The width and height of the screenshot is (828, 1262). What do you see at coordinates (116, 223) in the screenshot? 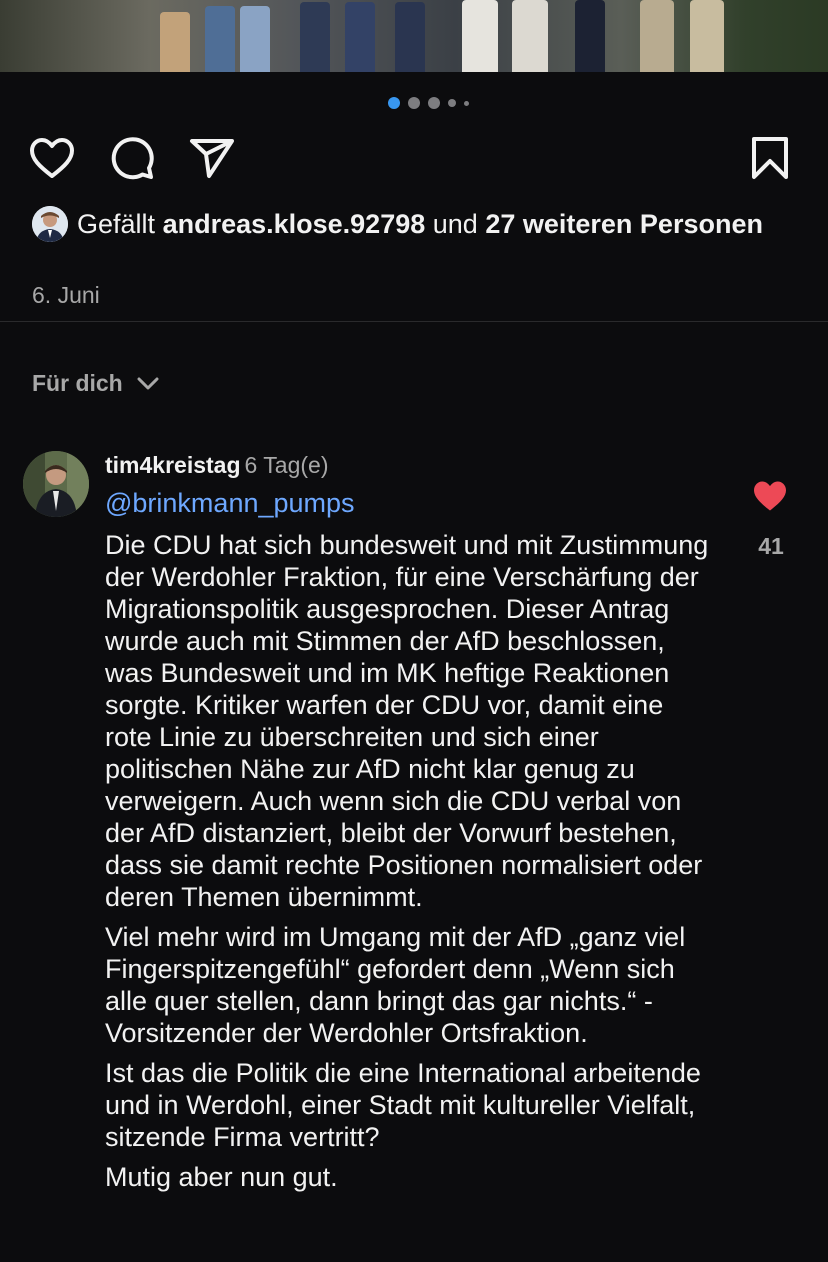
I see `likes-prefix: Gefällt` at bounding box center [116, 223].